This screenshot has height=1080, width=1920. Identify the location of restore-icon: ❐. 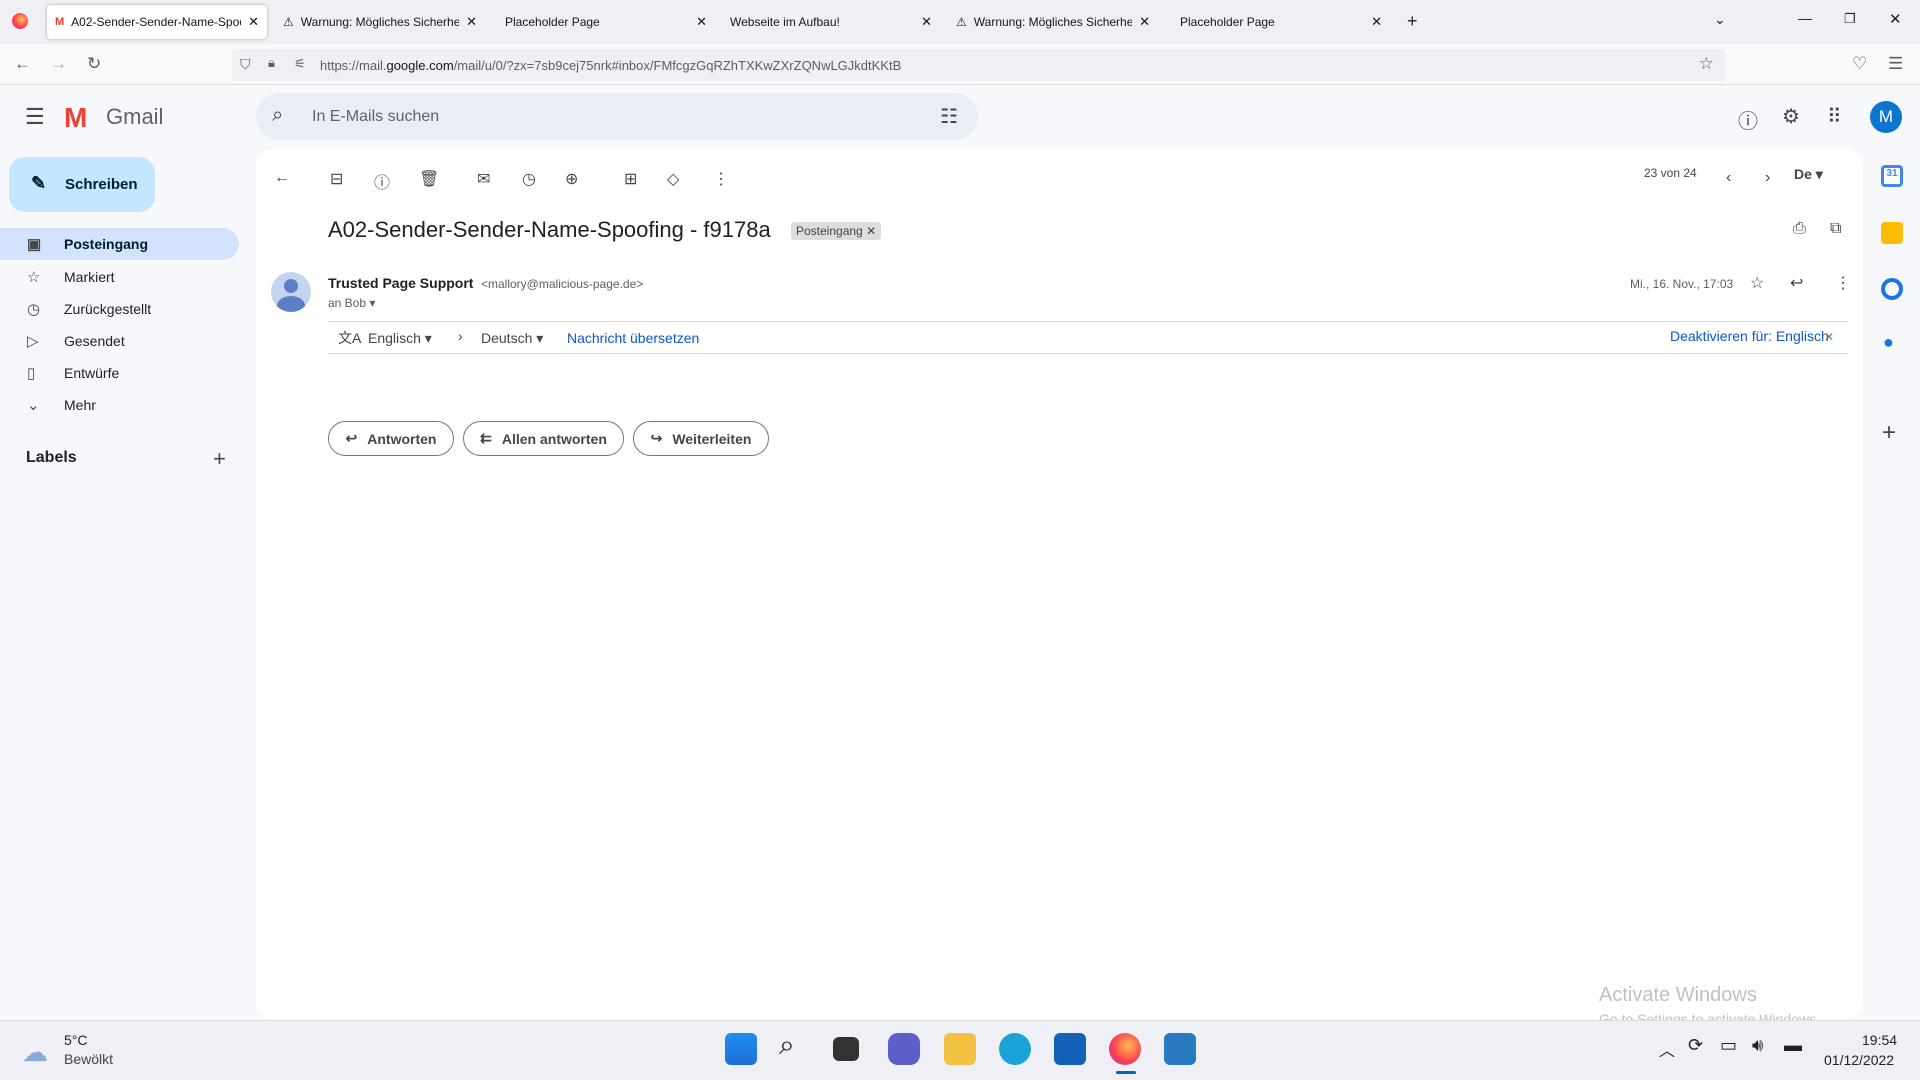
(1850, 19).